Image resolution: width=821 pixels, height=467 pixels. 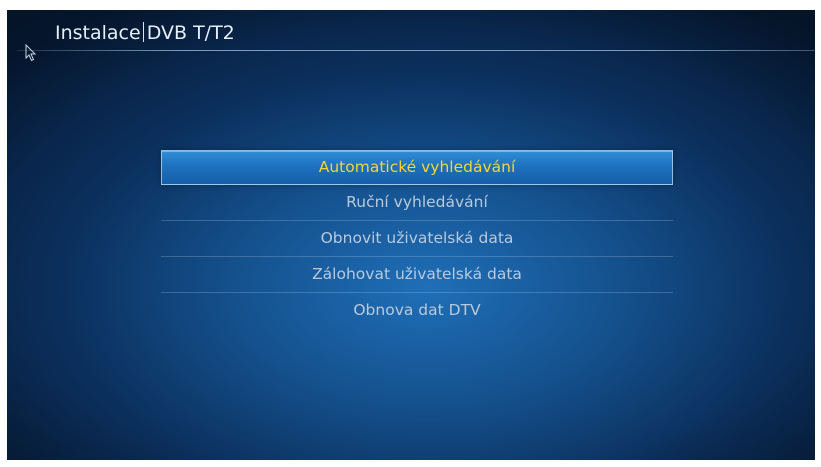 What do you see at coordinates (417, 310) in the screenshot?
I see `menu-item-dtv-data-restore: Obnova dat DTV` at bounding box center [417, 310].